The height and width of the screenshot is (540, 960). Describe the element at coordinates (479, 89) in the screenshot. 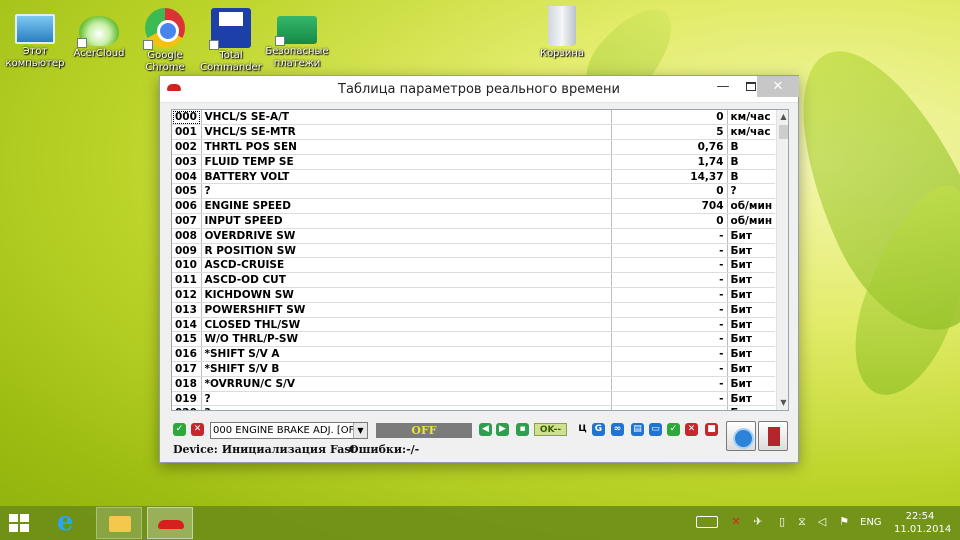

I see `window-titlebar: Таблица параметров реального времени — ✕` at that location.